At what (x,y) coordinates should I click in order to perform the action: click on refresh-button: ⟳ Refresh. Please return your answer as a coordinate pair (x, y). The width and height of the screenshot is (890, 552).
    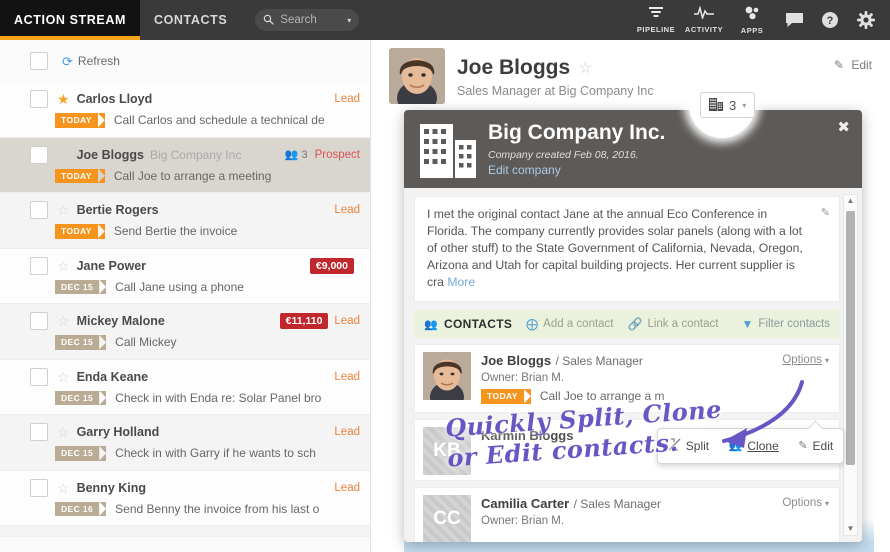
    Looking at the image, I should click on (91, 61).